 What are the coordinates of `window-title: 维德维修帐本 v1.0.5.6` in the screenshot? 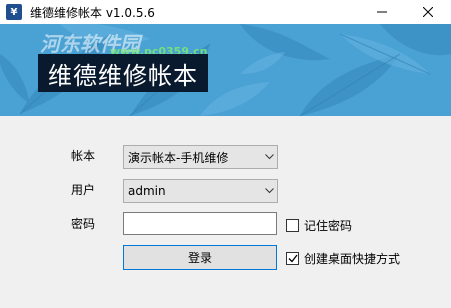 It's located at (92, 12).